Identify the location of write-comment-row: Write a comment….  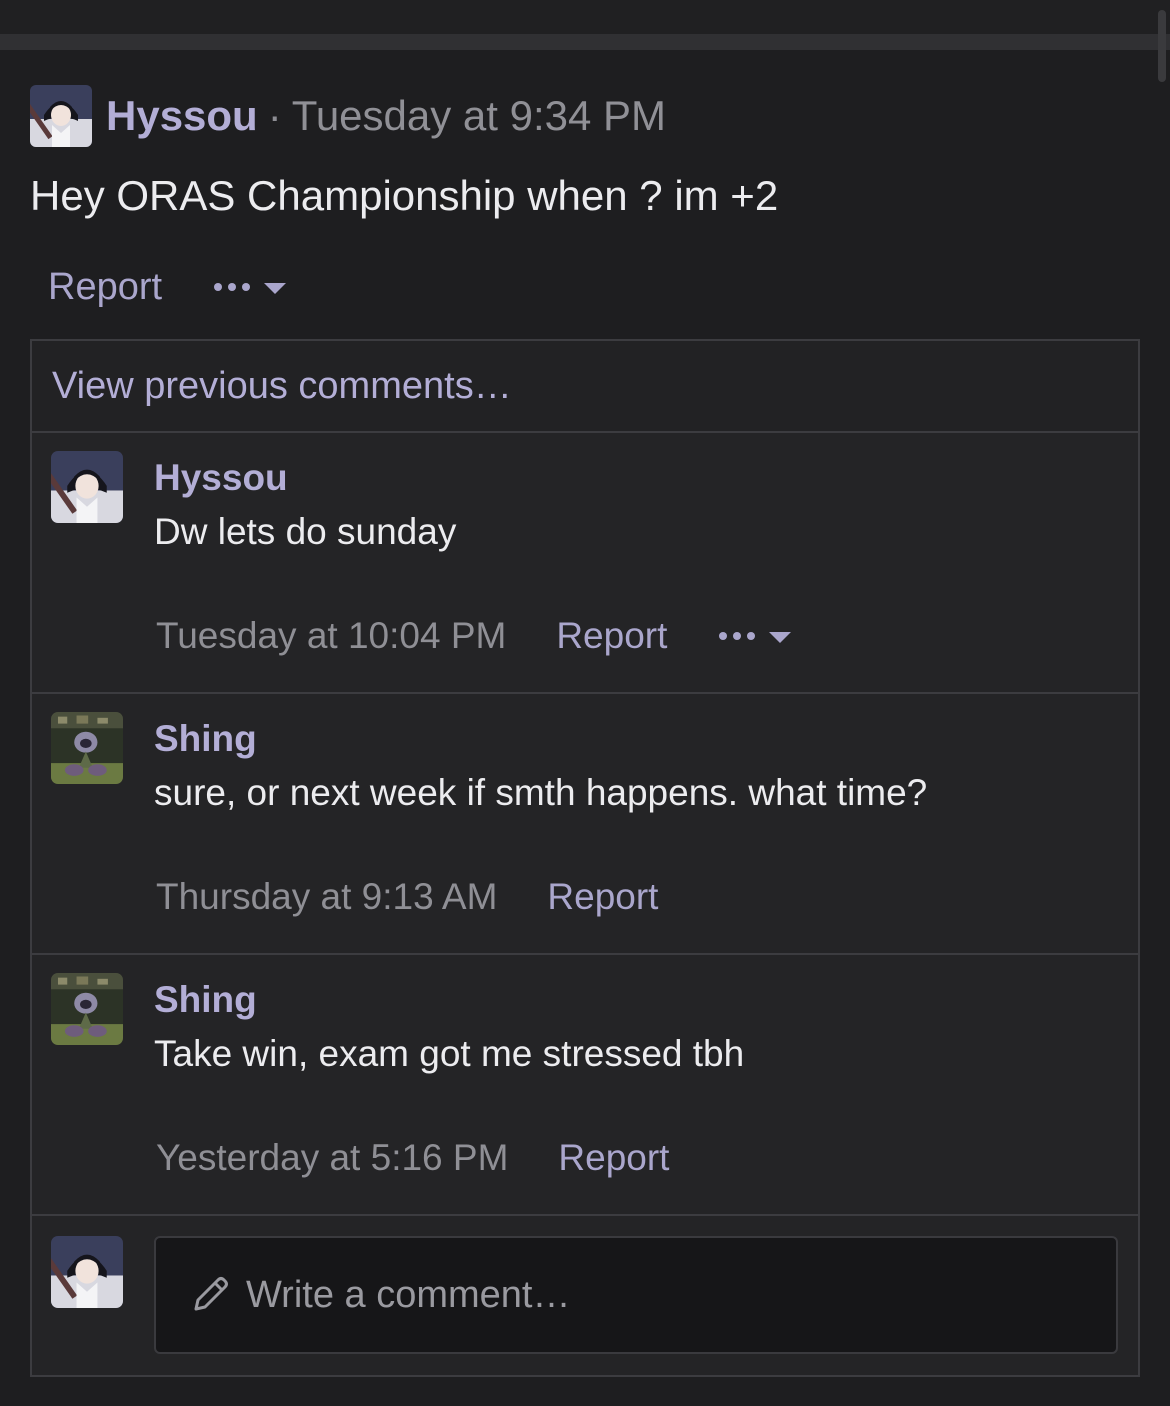
(585, 1294).